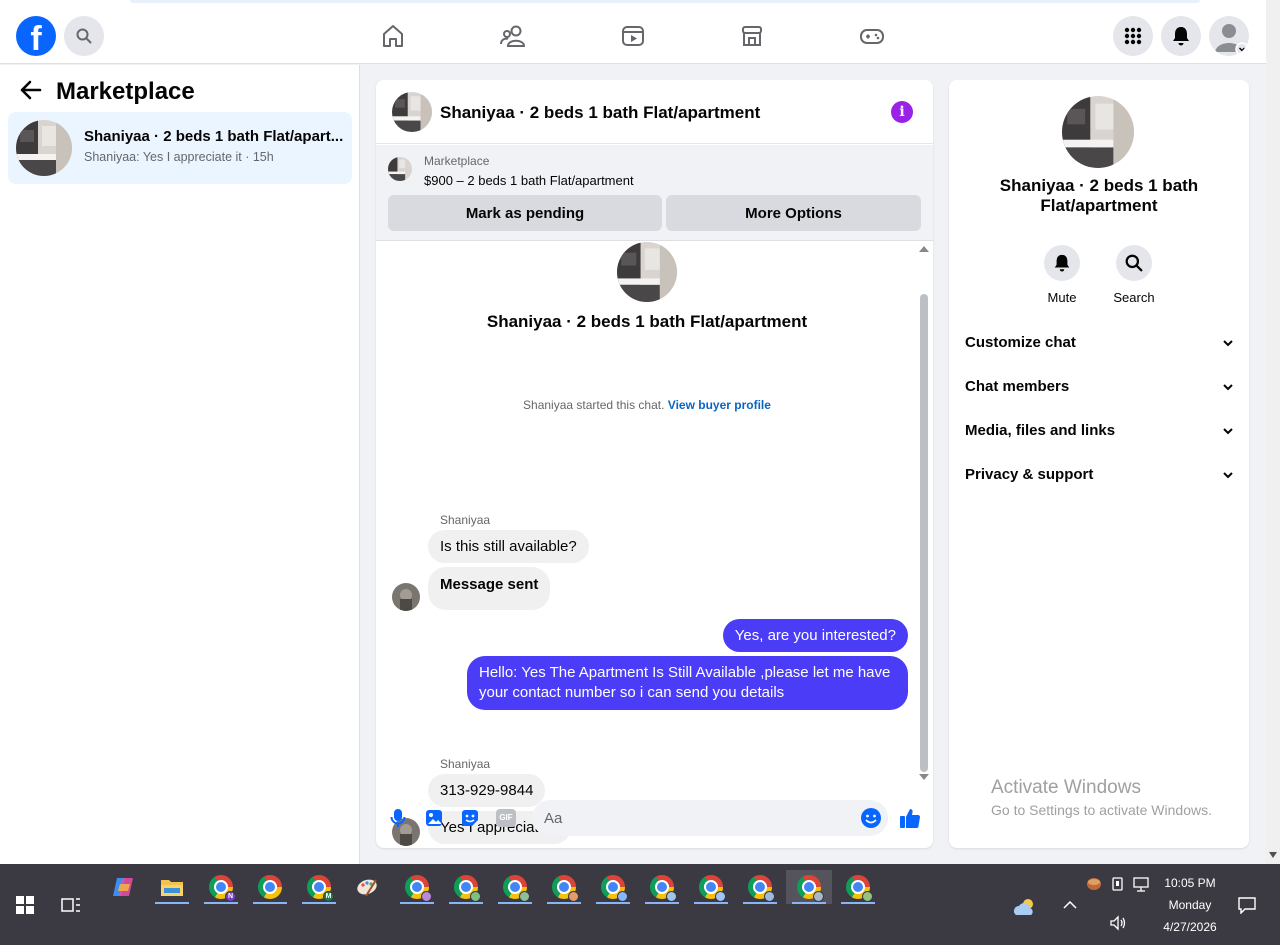 The image size is (1280, 945). Describe the element at coordinates (640, 904) in the screenshot. I see `windows-taskbar: N M 10:05 PM Monday 4/27/2026` at that location.